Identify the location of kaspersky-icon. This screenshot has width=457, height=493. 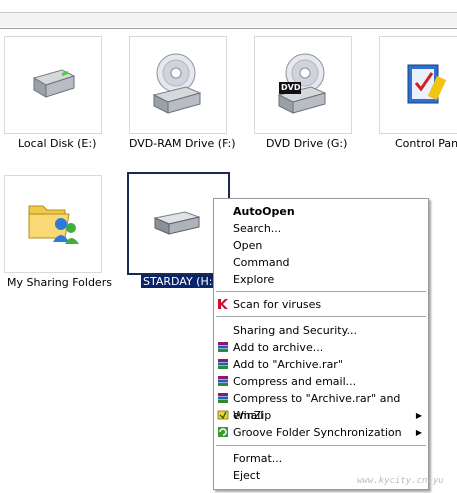
(223, 304).